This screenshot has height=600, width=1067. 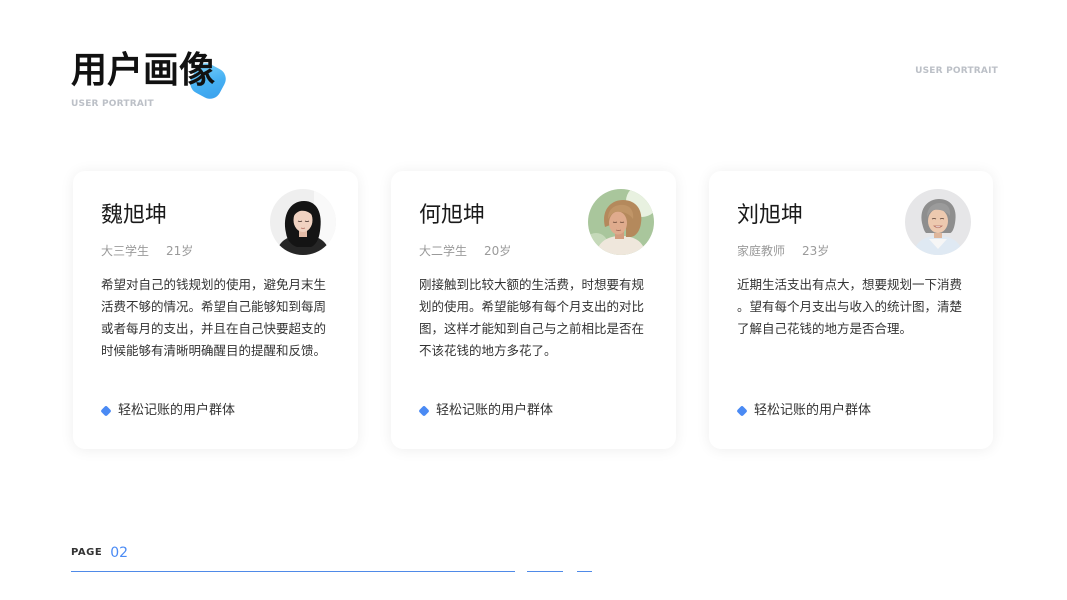 What do you see at coordinates (180, 251) in the screenshot?
I see `persona-age: 21岁` at bounding box center [180, 251].